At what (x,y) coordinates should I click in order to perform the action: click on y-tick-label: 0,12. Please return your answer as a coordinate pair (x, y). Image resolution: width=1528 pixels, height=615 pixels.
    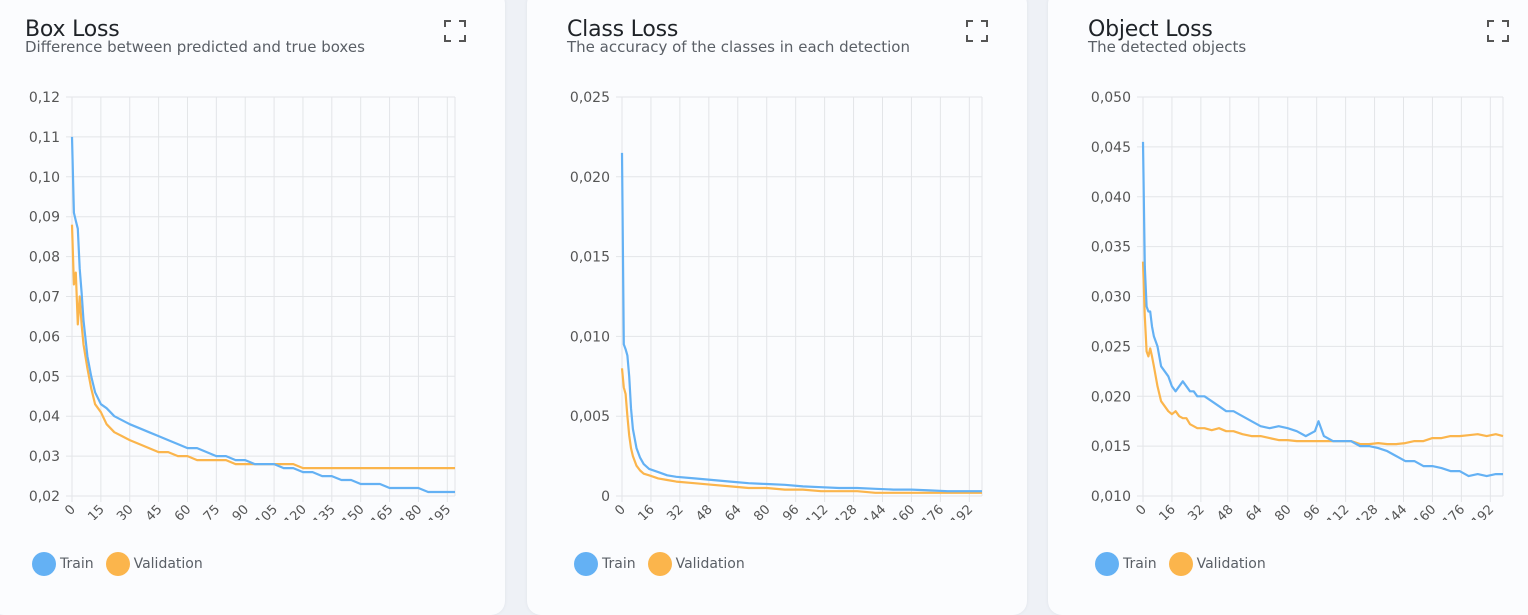
    Looking at the image, I should click on (44, 98).